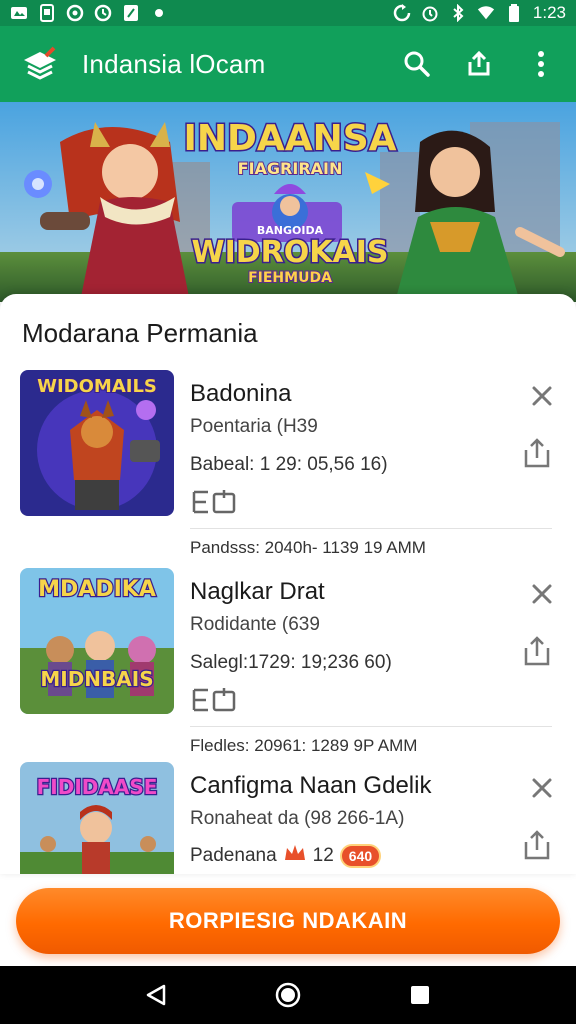  Describe the element at coordinates (254, 426) in the screenshot. I see `game-subtitle: Poentaria (H39` at that location.